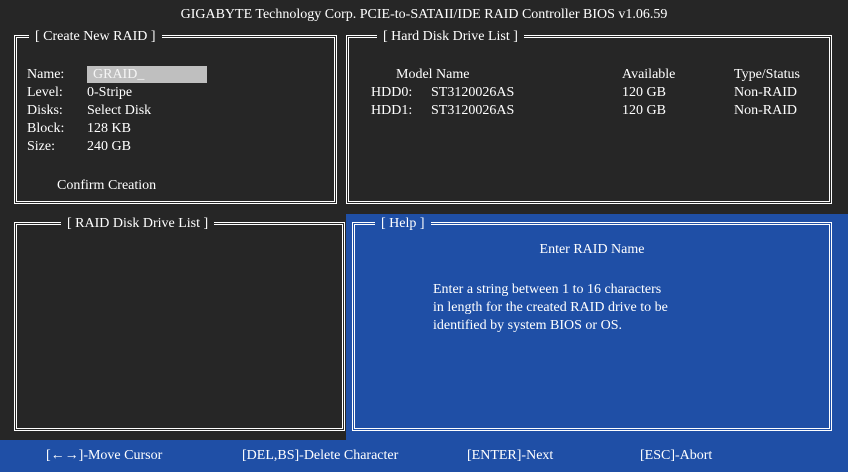 Image resolution: width=848 pixels, height=472 pixels. Describe the element at coordinates (79, 93) in the screenshot. I see `level-row: Level: 0-Stripe` at that location.